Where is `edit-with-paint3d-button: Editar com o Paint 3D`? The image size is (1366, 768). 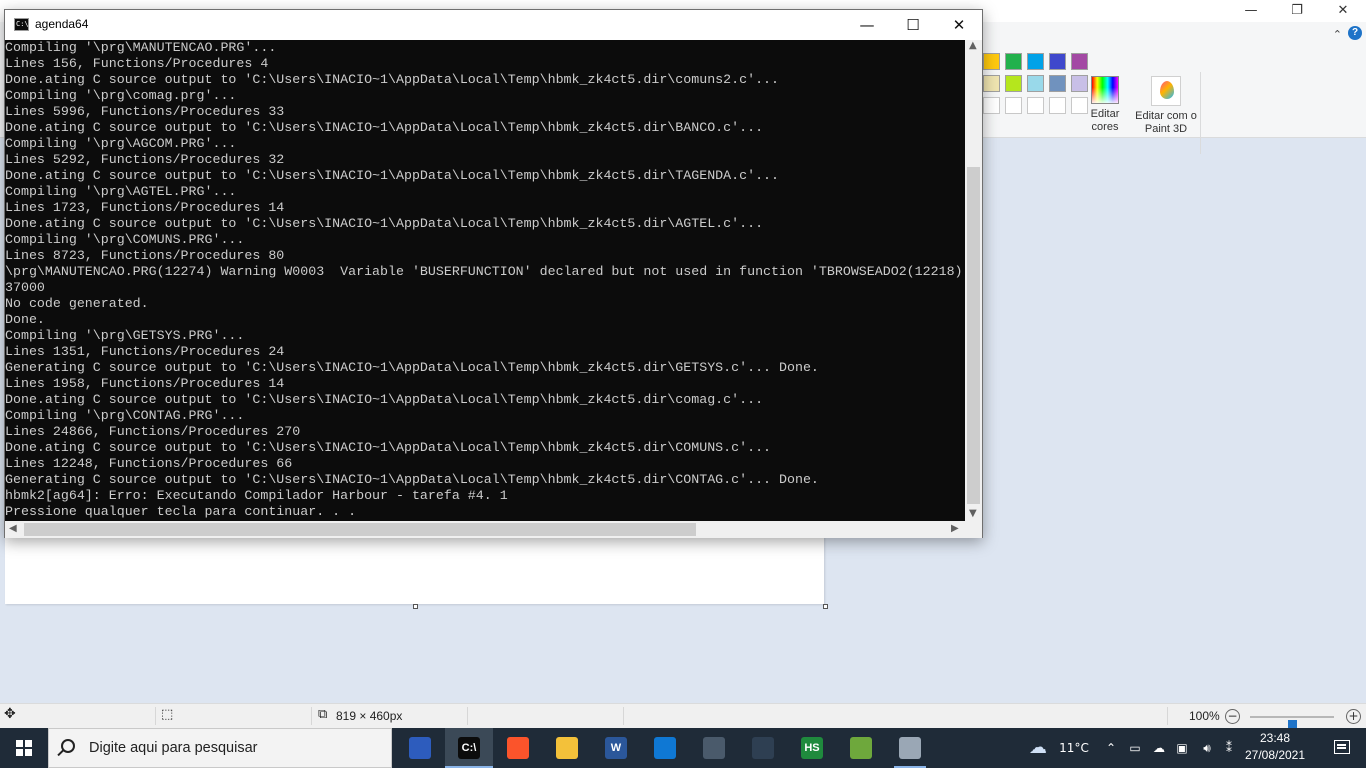 edit-with-paint3d-button: Editar com o Paint 3D is located at coordinates (1166, 106).